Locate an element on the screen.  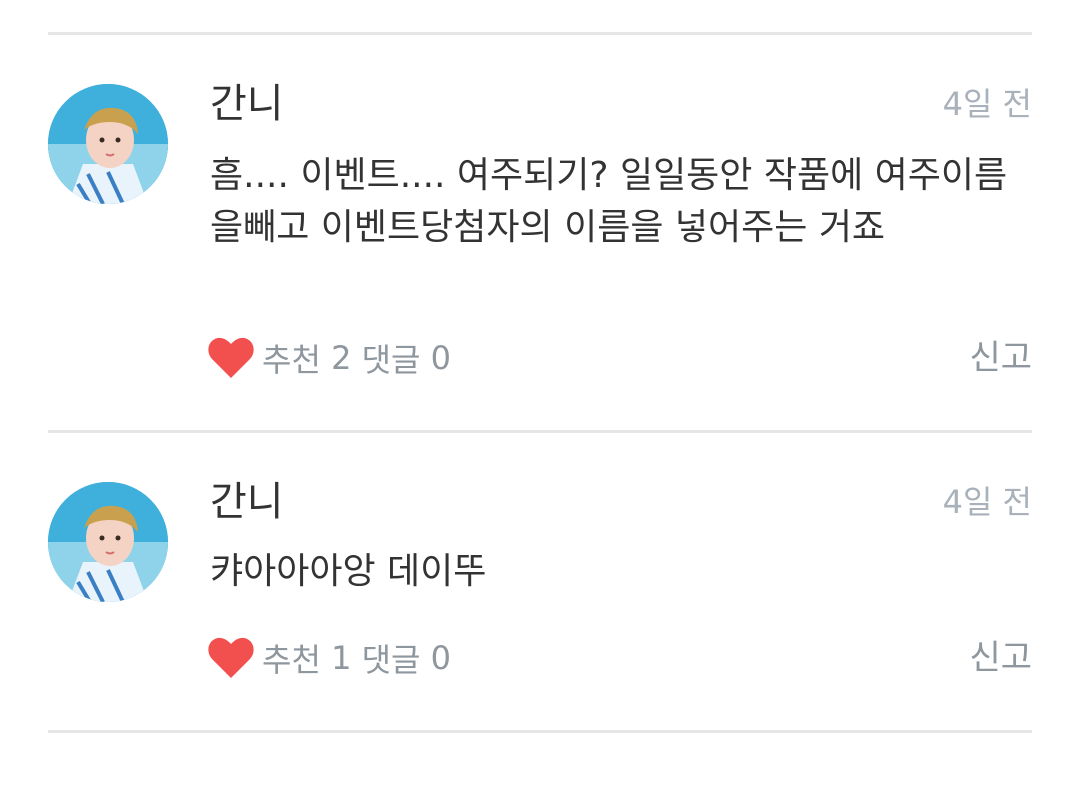
like-count: 2 is located at coordinates (341, 358).